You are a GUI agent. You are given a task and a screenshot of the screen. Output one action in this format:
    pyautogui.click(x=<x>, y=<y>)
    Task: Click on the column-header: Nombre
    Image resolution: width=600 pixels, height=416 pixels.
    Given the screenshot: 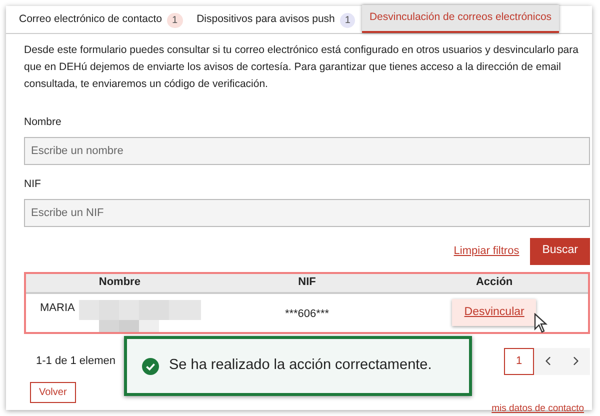 What is the action you would take?
    pyautogui.click(x=120, y=282)
    